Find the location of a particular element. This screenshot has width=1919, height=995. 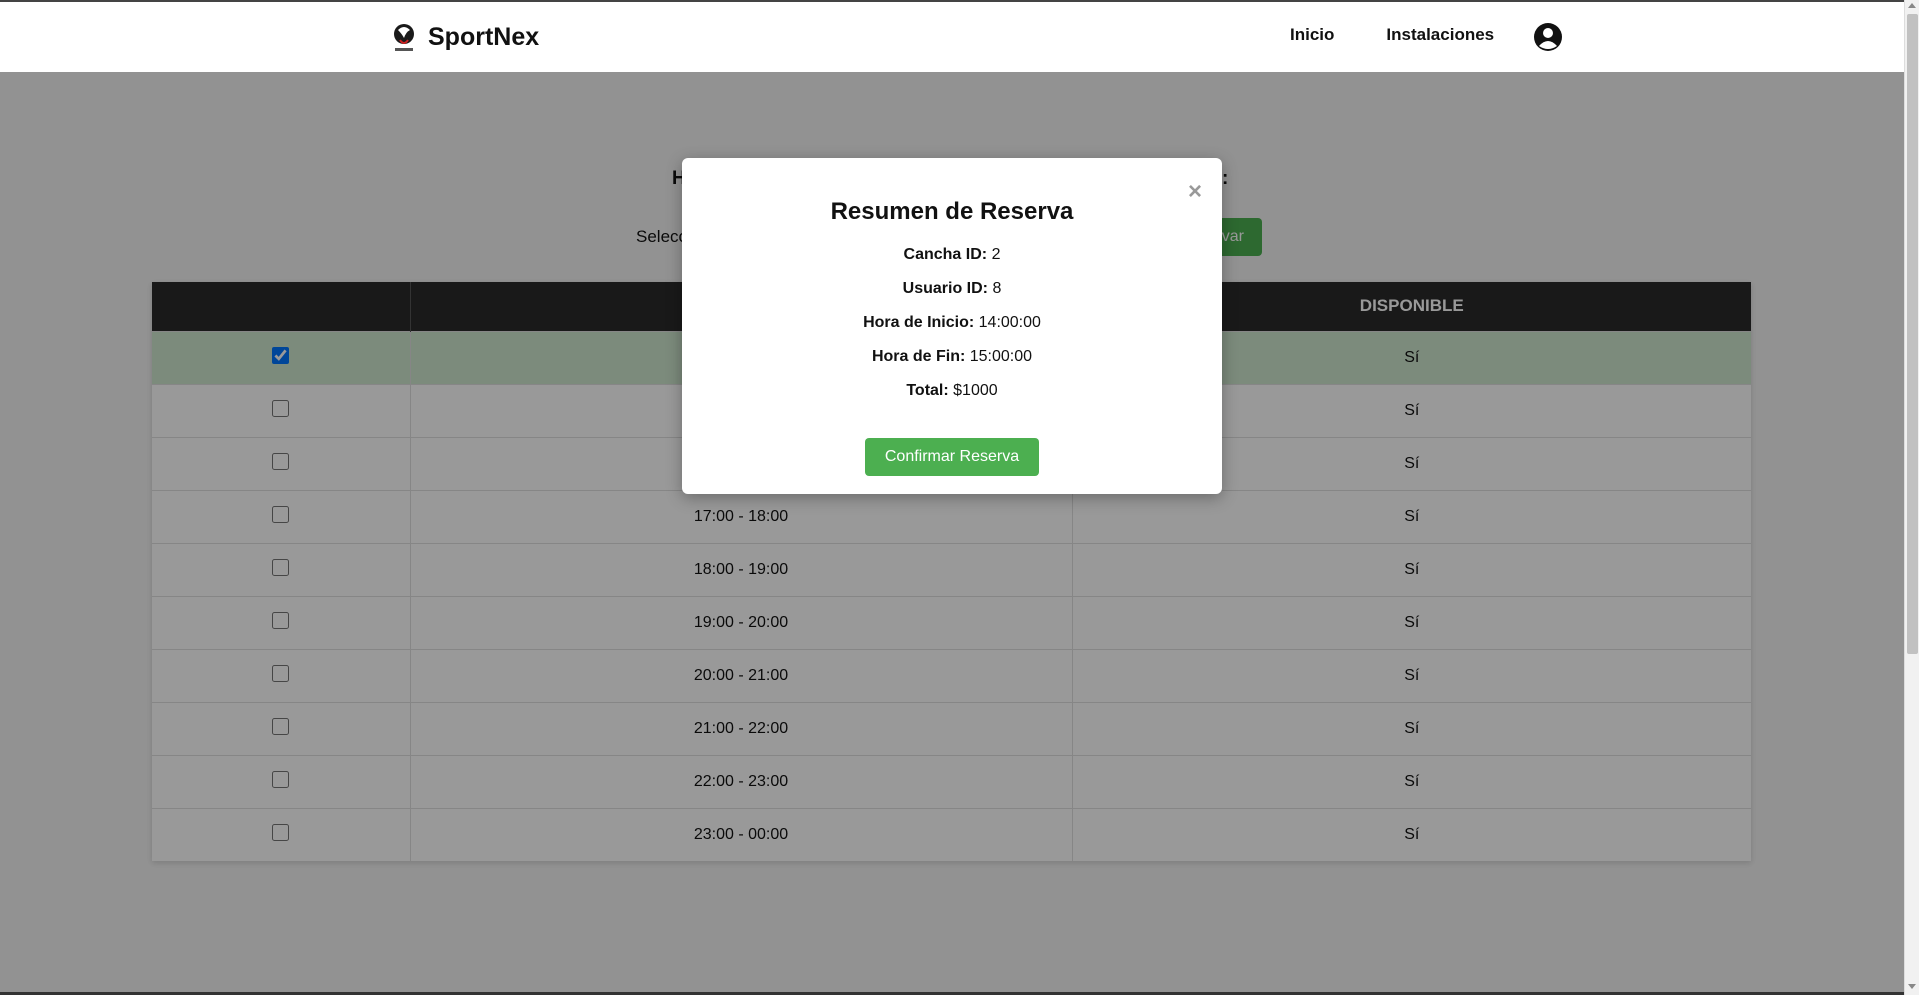

detail-value: 14:00:00 is located at coordinates (1009, 322).